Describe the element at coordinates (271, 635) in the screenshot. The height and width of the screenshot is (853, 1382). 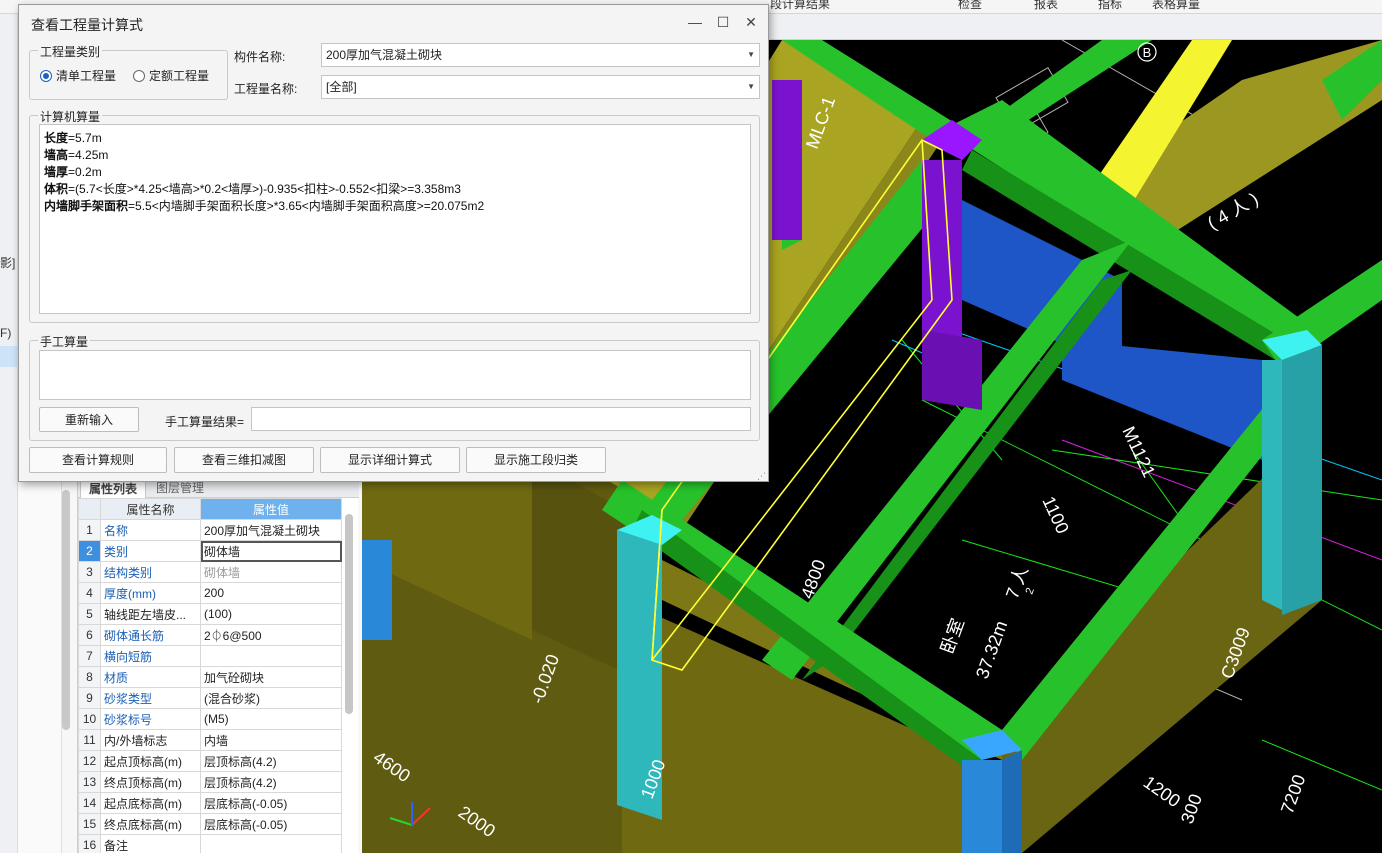
I see `property-value: 2⏀6@500` at that location.